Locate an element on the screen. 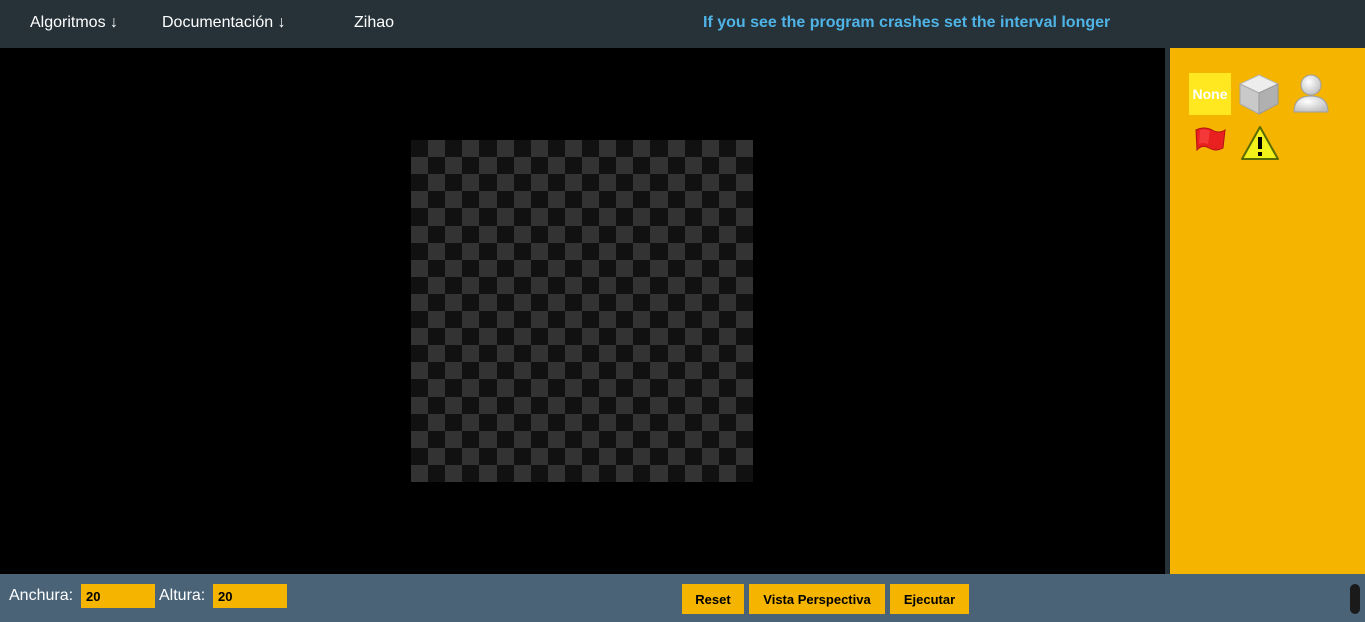 This screenshot has width=1365, height=622. warning-button is located at coordinates (1261, 145).